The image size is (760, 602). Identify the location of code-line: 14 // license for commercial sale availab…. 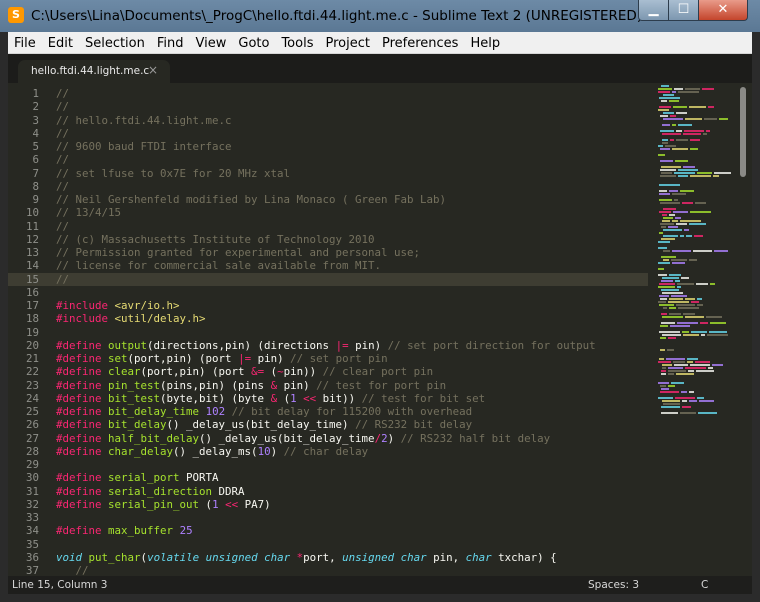
(328, 265).